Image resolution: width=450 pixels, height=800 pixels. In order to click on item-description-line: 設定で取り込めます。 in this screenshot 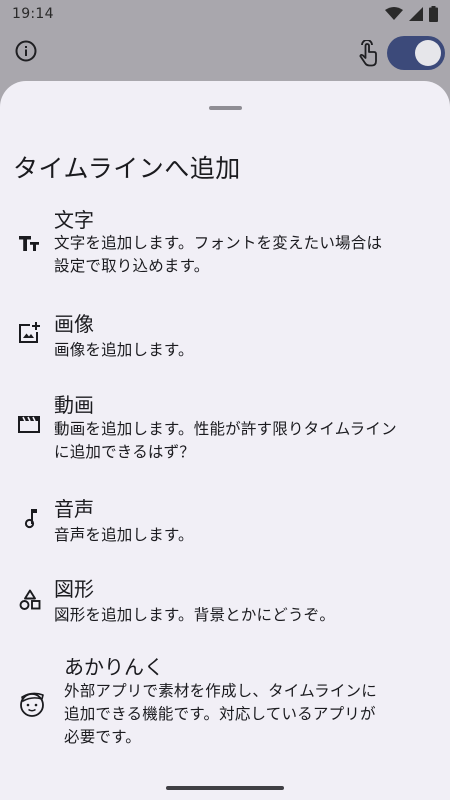, I will do `click(132, 266)`.